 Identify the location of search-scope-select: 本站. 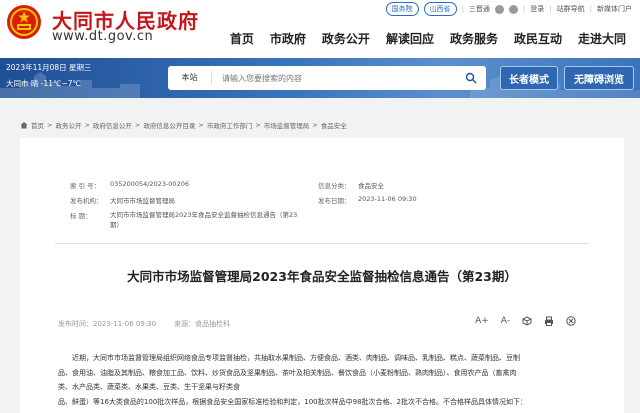
(190, 78).